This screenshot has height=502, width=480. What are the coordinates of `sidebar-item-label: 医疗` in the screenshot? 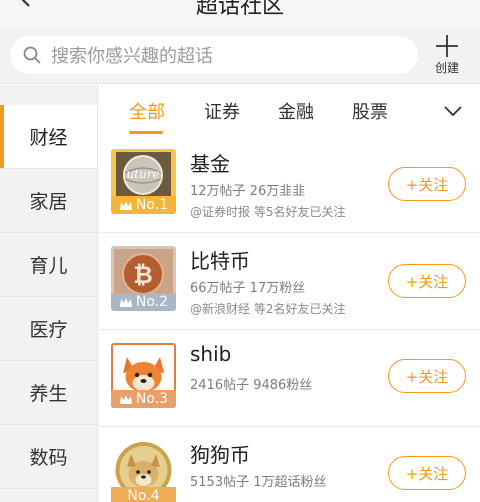 It's located at (48, 330).